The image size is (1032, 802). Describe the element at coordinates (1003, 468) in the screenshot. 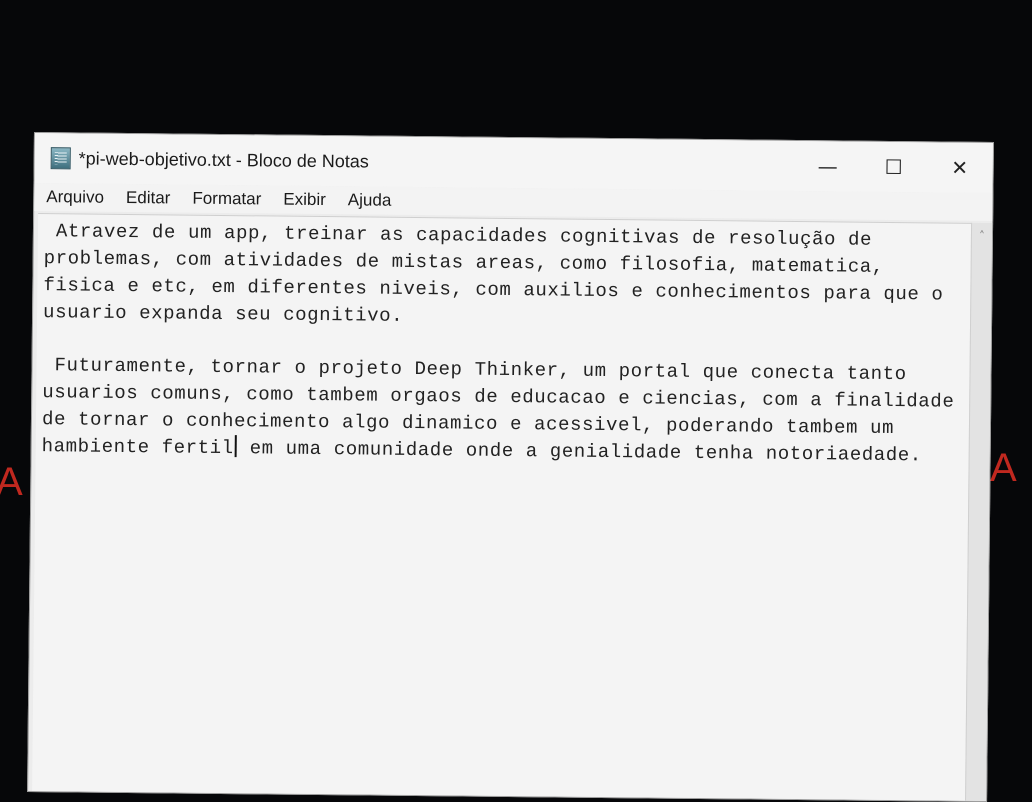

I see `background-red-letter-right: A` at that location.